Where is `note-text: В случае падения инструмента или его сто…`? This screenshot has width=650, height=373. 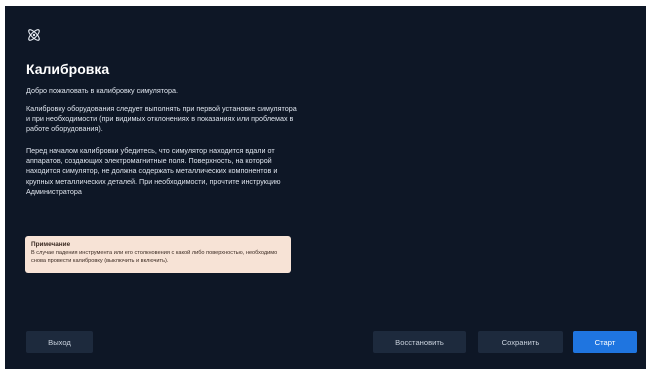 note-text: В случае падения инструмента или его сто… is located at coordinates (154, 257).